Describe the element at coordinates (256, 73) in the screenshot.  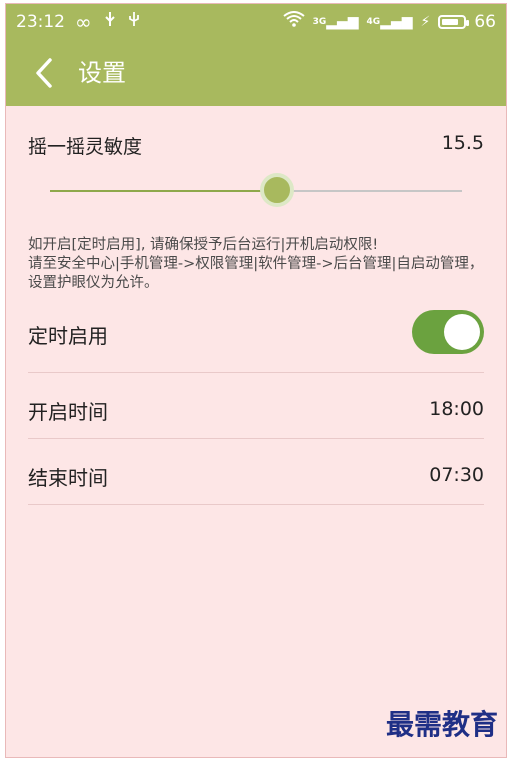
I see `app-bar: 设置` at that location.